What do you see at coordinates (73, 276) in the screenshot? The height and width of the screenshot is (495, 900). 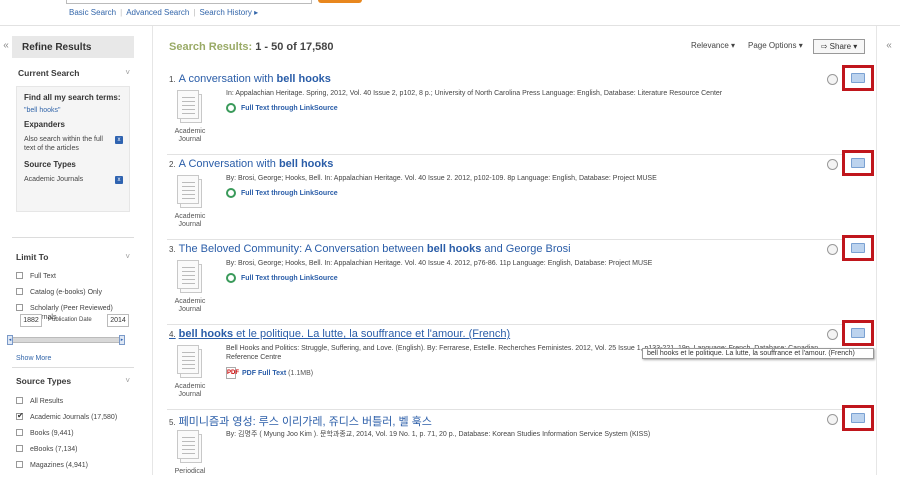 I see `limit-full-text: Full Text` at bounding box center [73, 276].